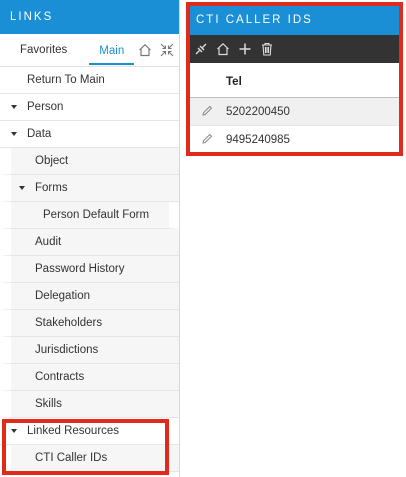  Describe the element at coordinates (245, 49) in the screenshot. I see `add-icon` at that location.